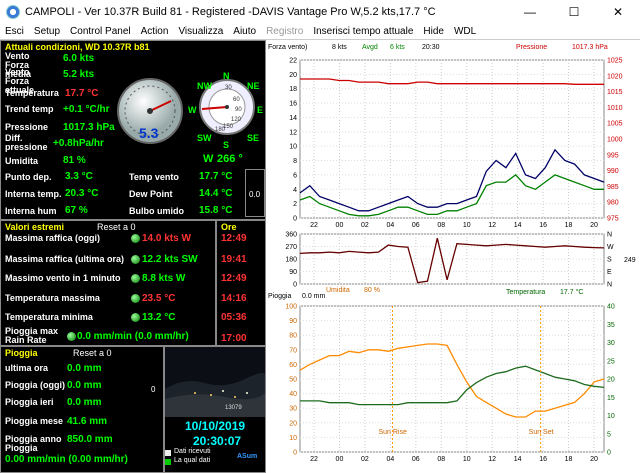 Image resolution: width=640 pixels, height=473 pixels. I want to click on chart1-pressure-value: 1017.3 hPa, so click(590, 47).